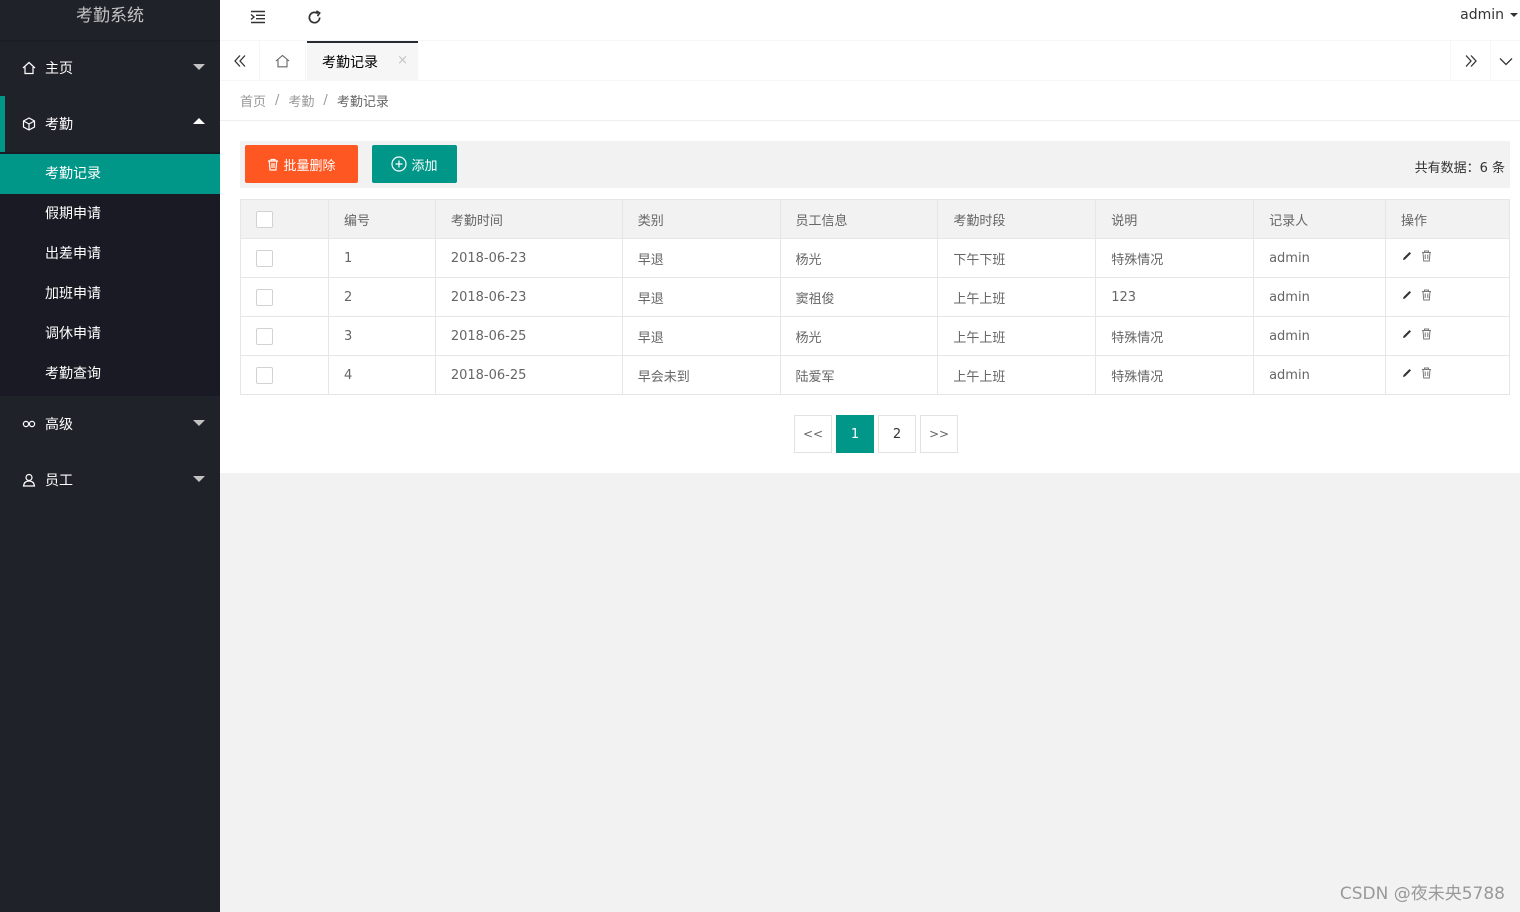 This screenshot has height=912, width=1520. What do you see at coordinates (362, 61) in the screenshot?
I see `tab-attendance-record: 考勤记录 ×` at bounding box center [362, 61].